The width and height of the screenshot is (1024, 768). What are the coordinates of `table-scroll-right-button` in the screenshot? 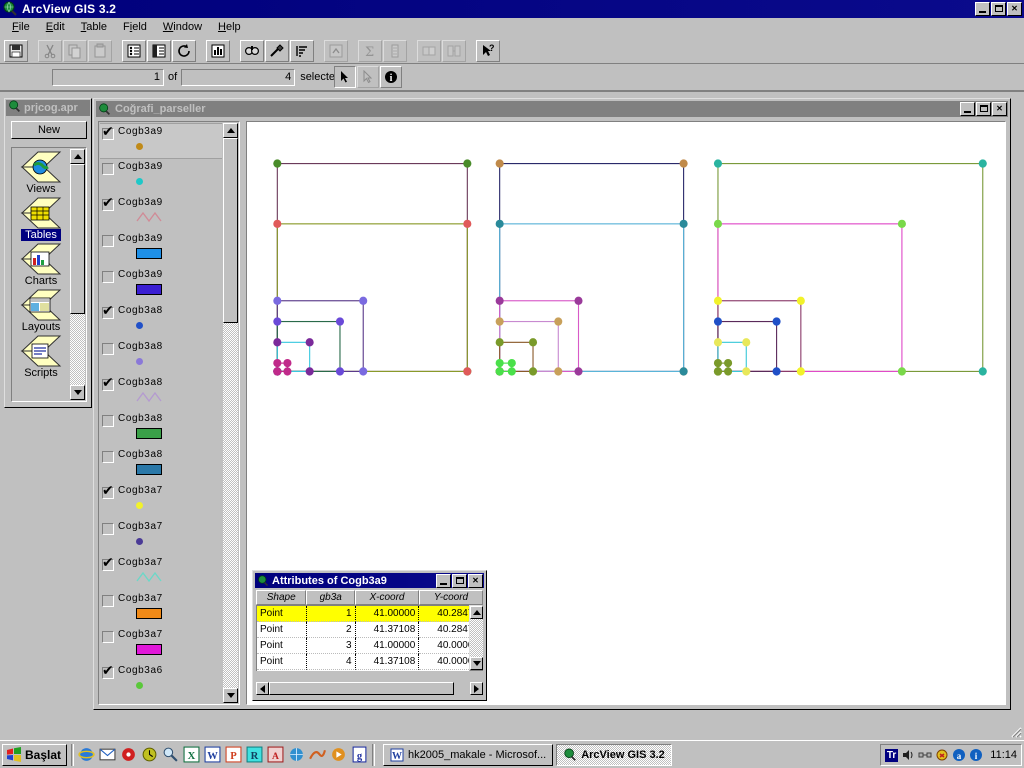 It's located at (476, 688).